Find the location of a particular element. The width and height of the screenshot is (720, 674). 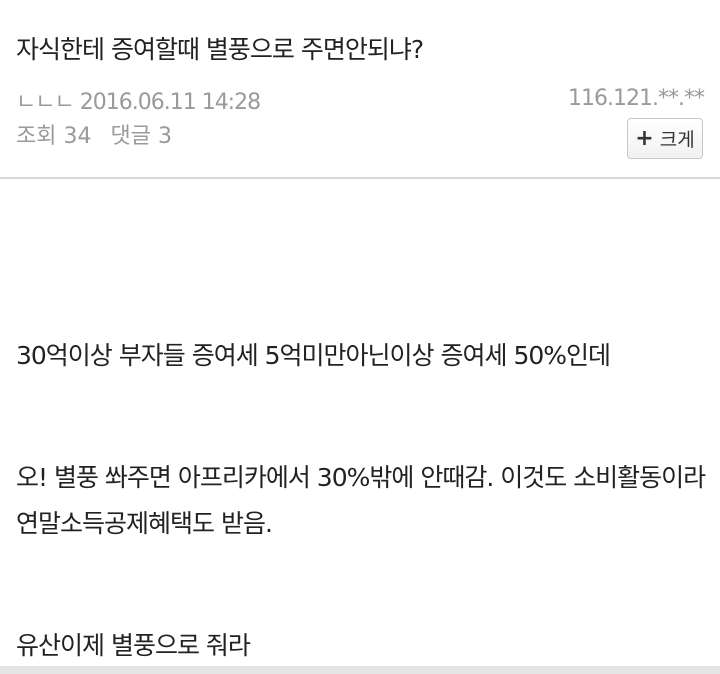

post-title: 자식한테 증여할때 별풍으로 주면안되냐? is located at coordinates (220, 49).